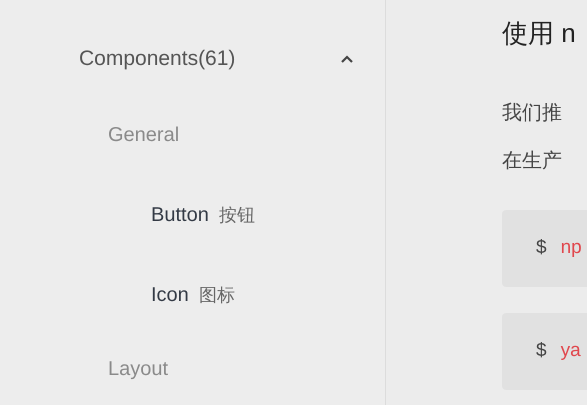 The image size is (587, 405). Describe the element at coordinates (203, 215) in the screenshot. I see `nav-item: Button 按钮` at that location.